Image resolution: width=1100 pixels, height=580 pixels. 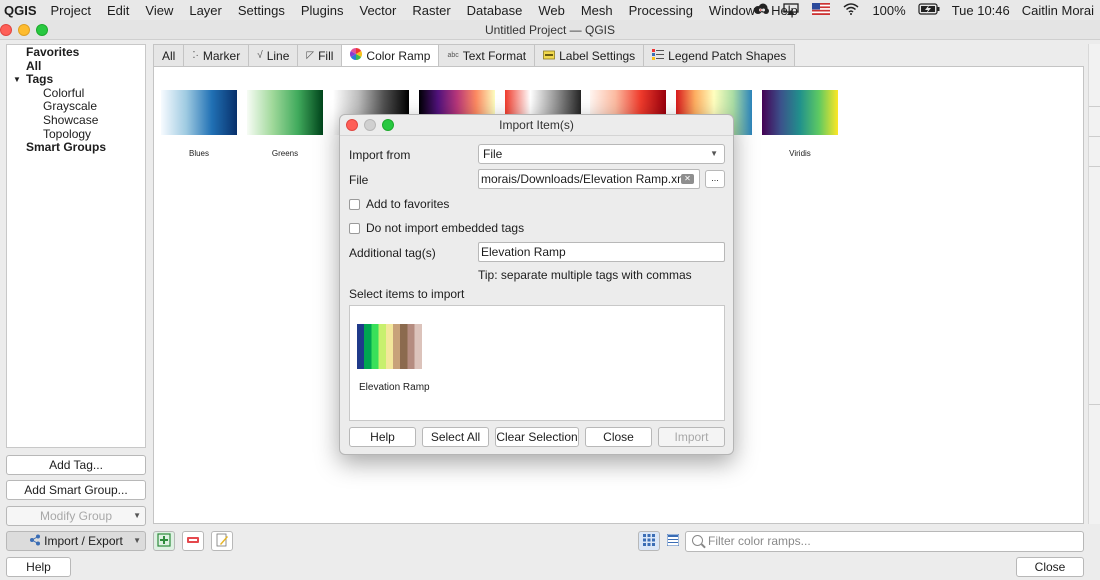 I want to click on creative-cloud-icon, so click(x=761, y=10).